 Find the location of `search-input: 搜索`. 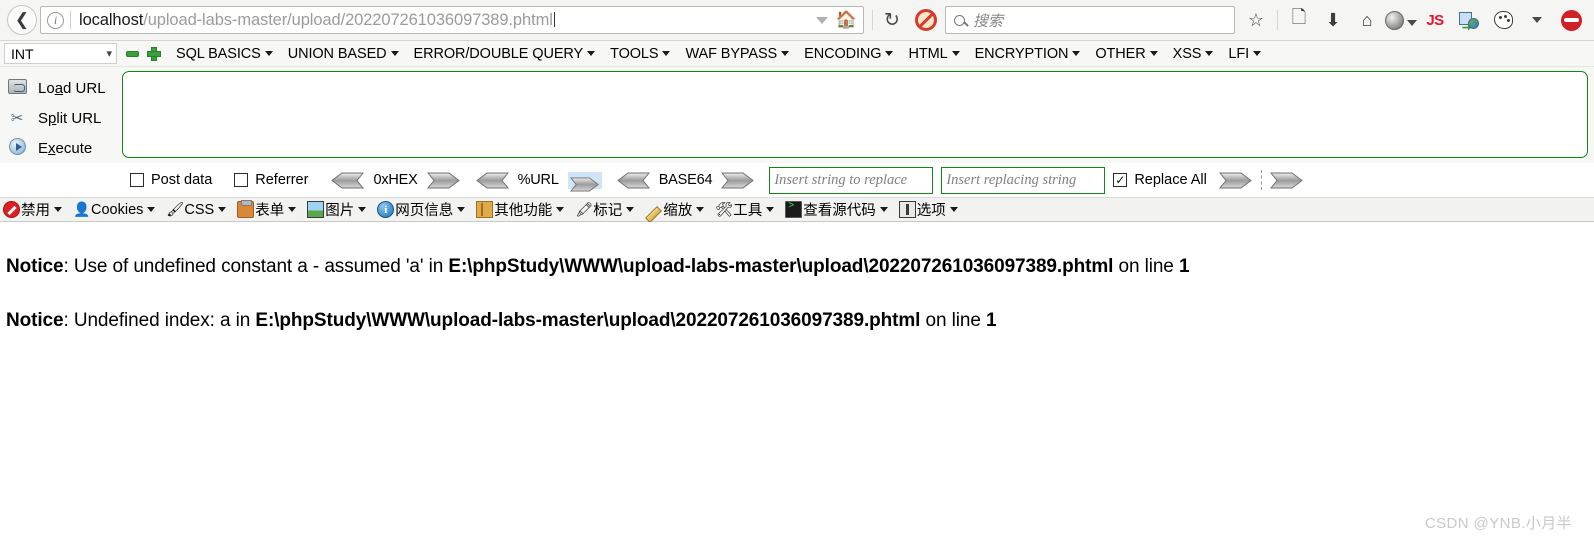

search-input: 搜索 is located at coordinates (988, 20).